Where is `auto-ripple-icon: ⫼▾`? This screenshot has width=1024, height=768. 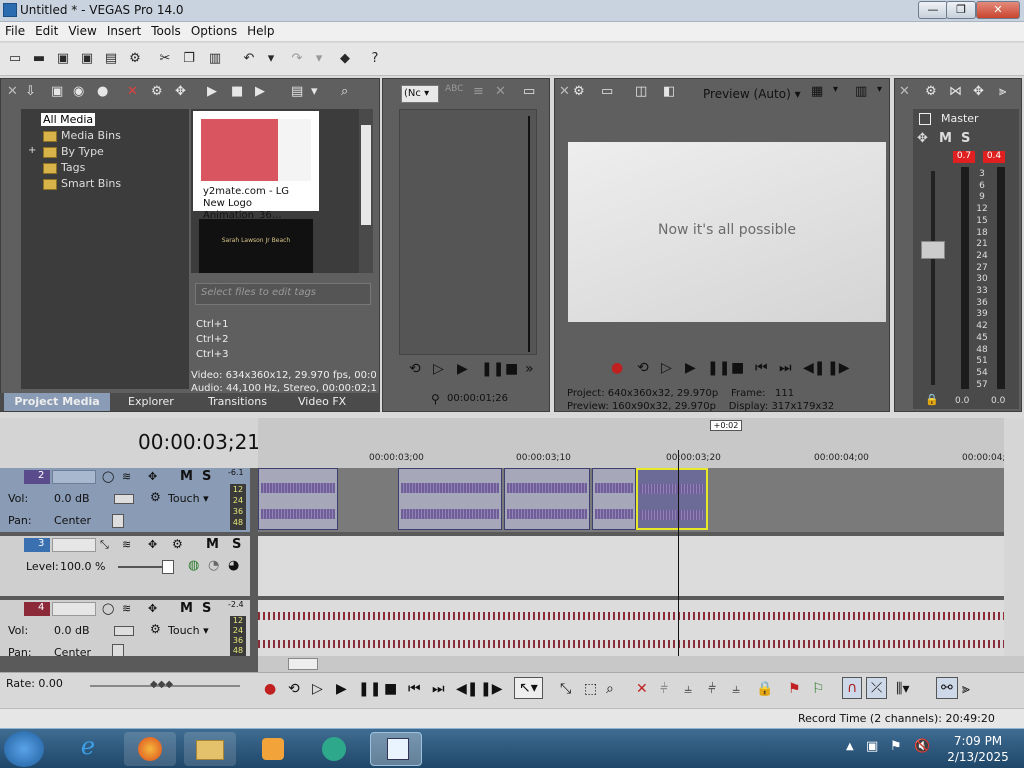
auto-ripple-icon: ⫼▾ is located at coordinates (902, 689).